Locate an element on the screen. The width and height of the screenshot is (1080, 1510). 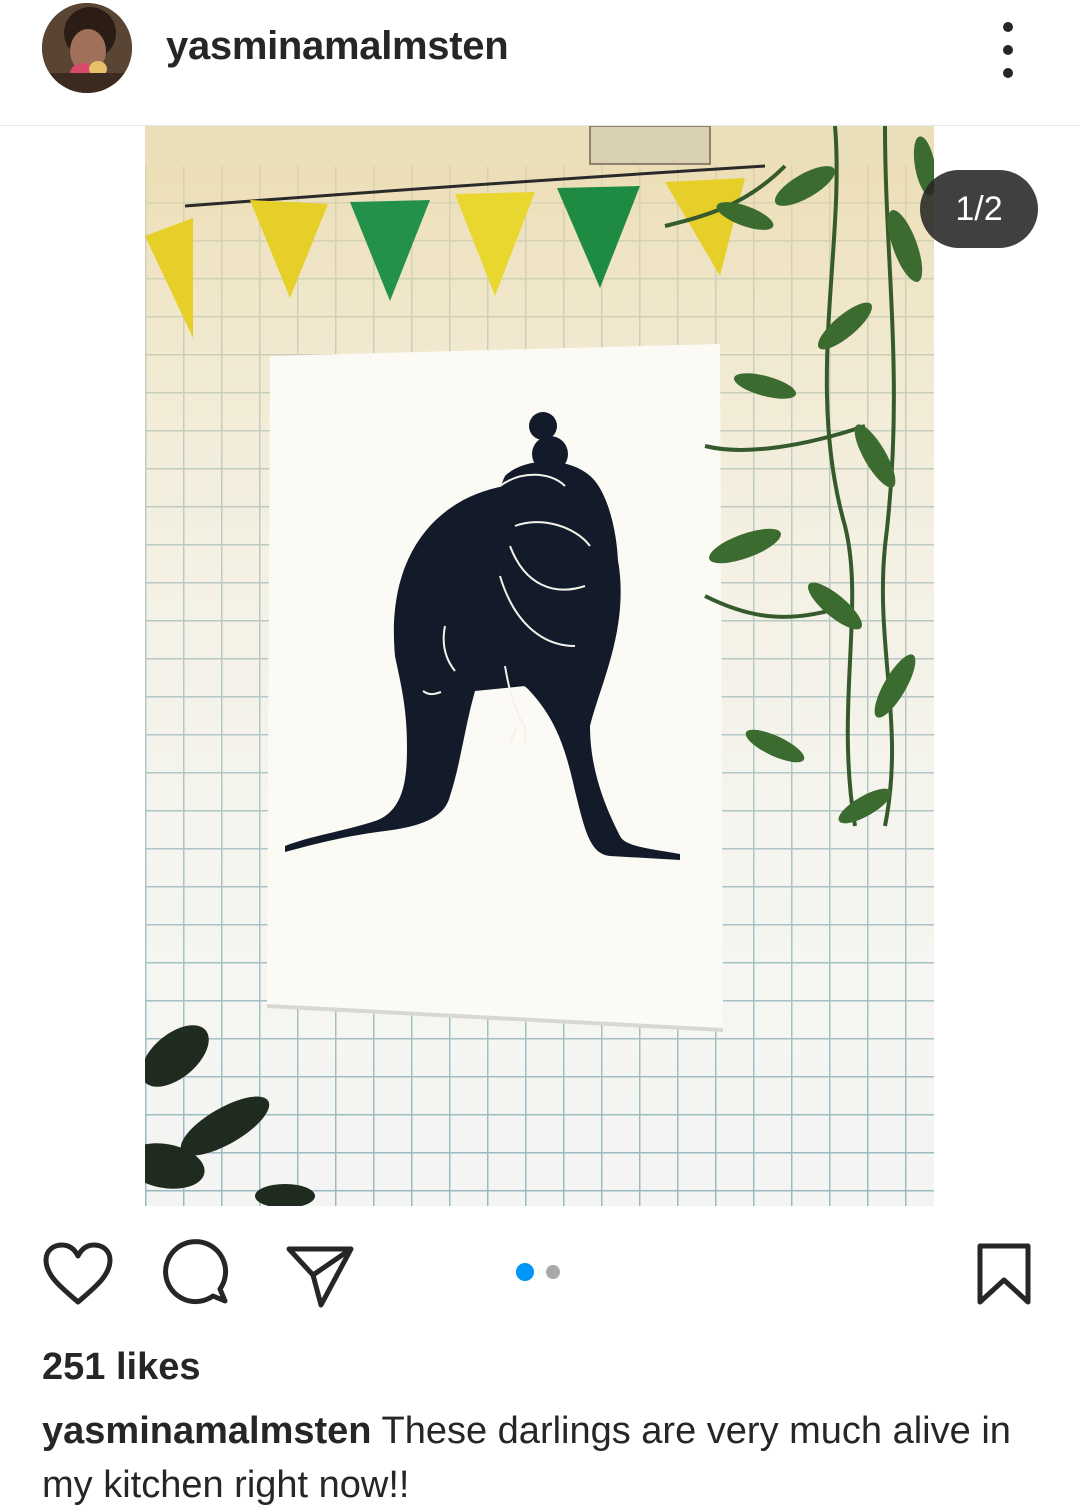
heart-icon is located at coordinates (78, 1274).